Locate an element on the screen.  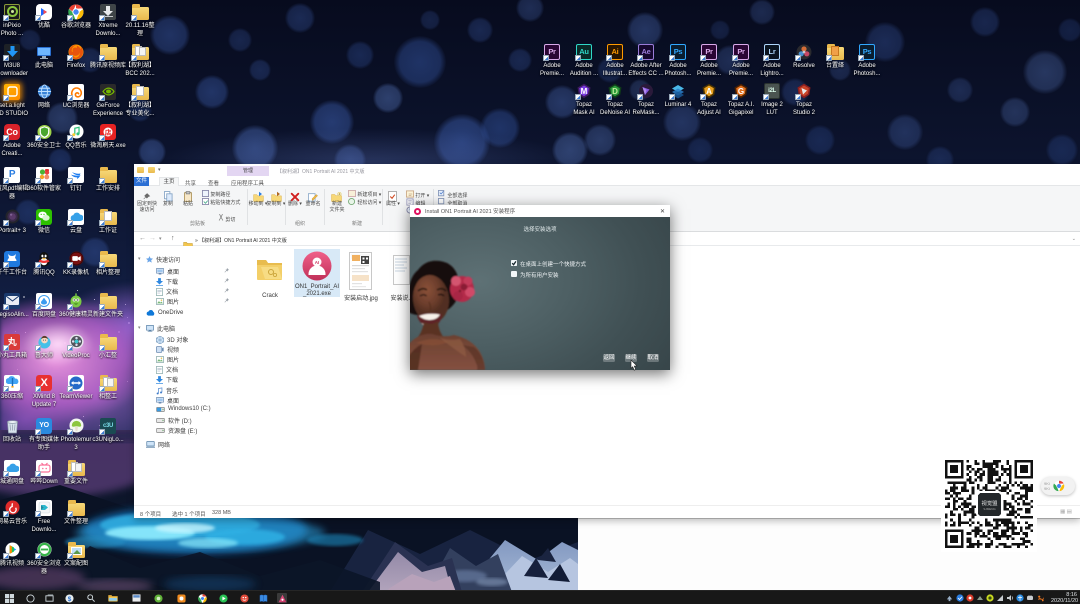
svg-text: G is located at coordinates (741, 91).